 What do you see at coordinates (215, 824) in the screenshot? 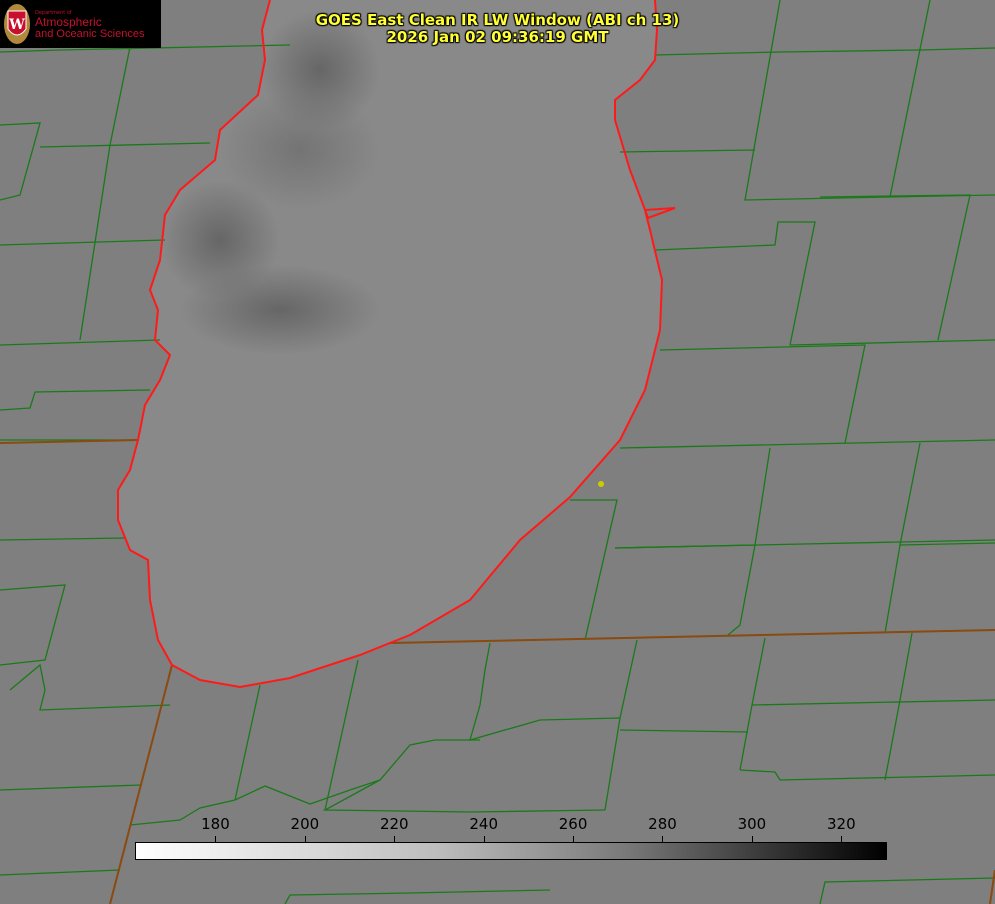
I see `colorbar-tick-label: 180` at bounding box center [215, 824].